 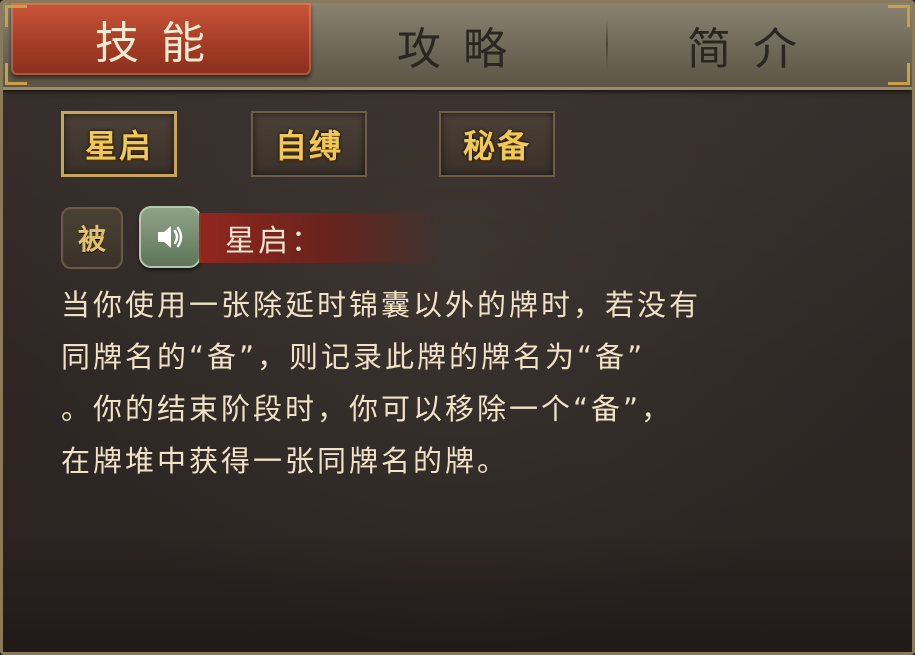 I want to click on tab-strategy: 攻略, so click(x=463, y=45).